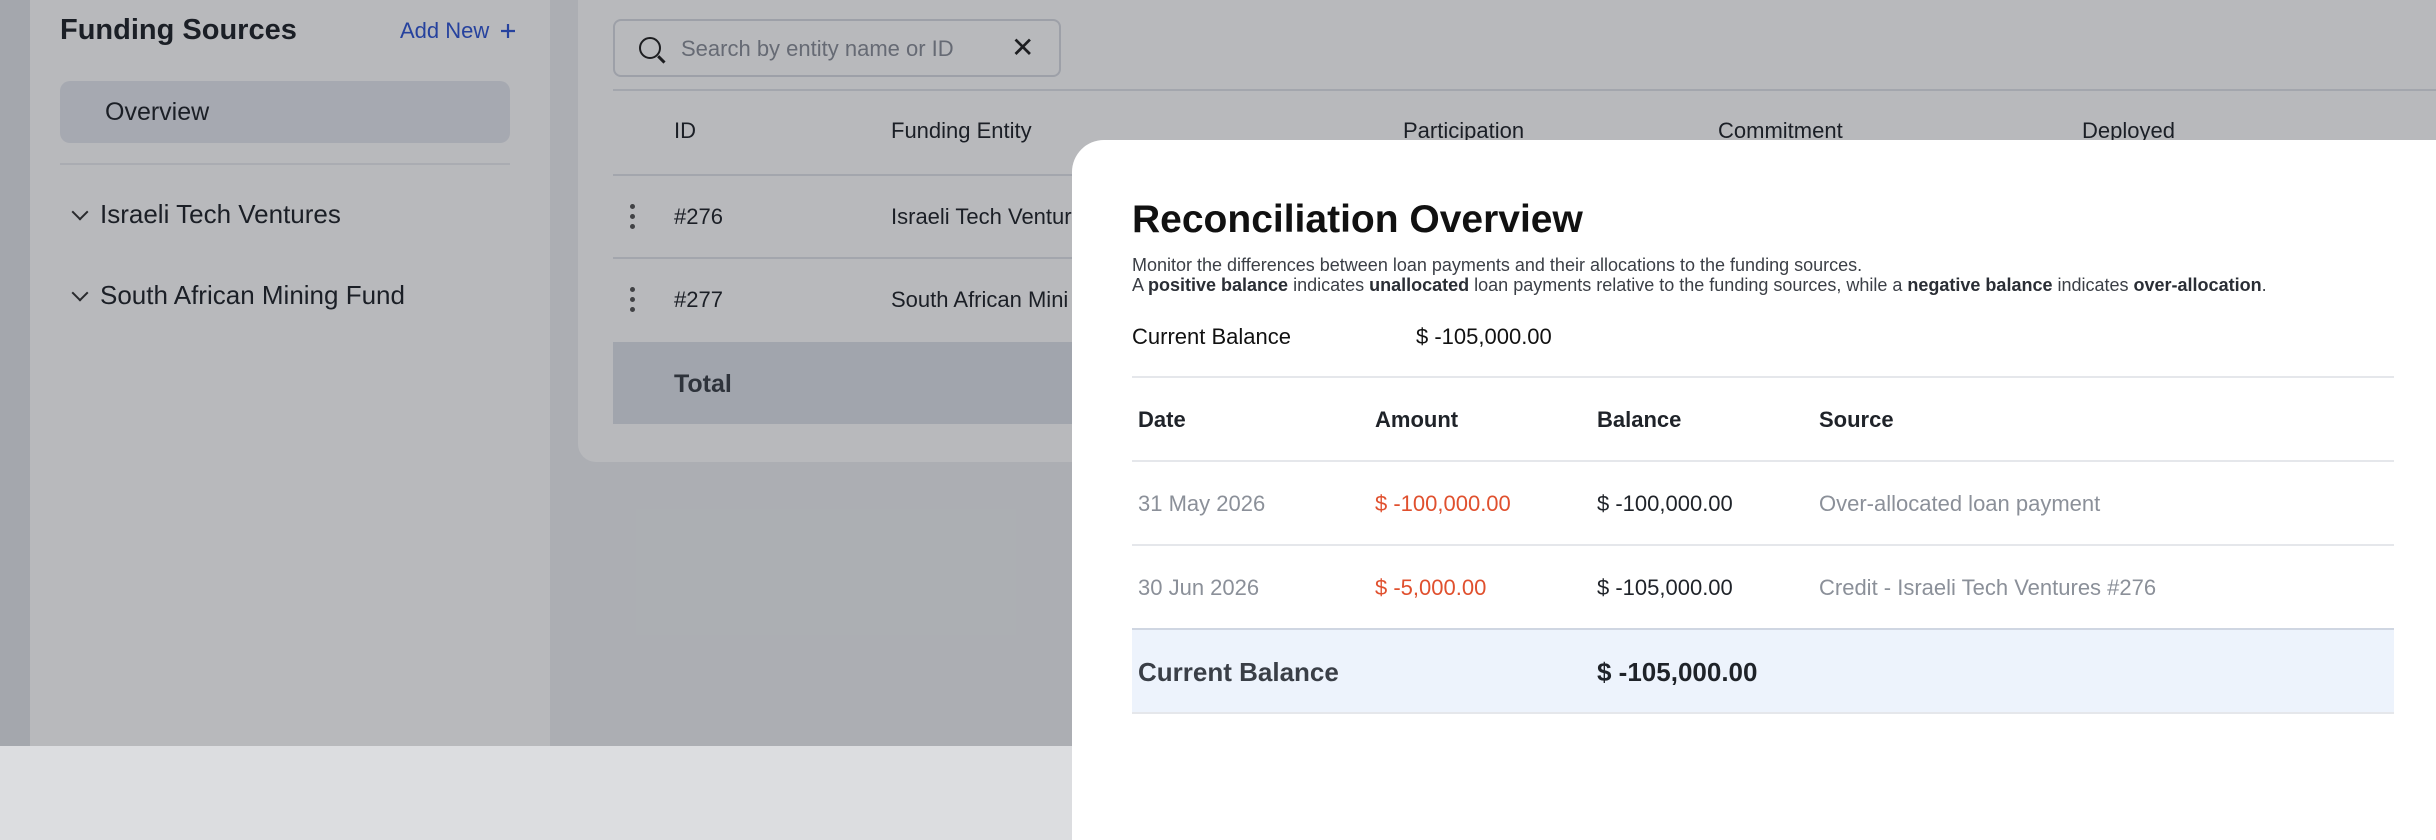 This screenshot has height=840, width=2436. What do you see at coordinates (1238, 672) in the screenshot?
I see `current-balance-total-label: Current Balance` at bounding box center [1238, 672].